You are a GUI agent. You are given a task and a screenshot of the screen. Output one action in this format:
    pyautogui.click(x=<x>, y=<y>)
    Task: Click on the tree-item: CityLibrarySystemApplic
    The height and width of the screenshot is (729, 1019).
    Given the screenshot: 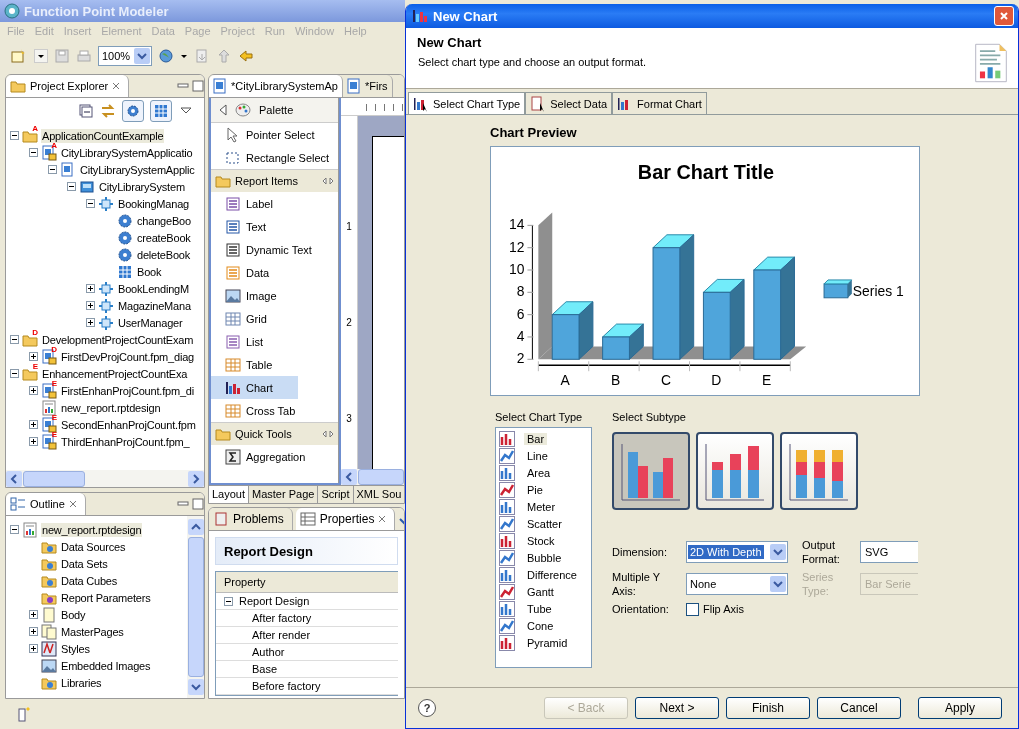 What is the action you would take?
    pyautogui.click(x=137, y=169)
    